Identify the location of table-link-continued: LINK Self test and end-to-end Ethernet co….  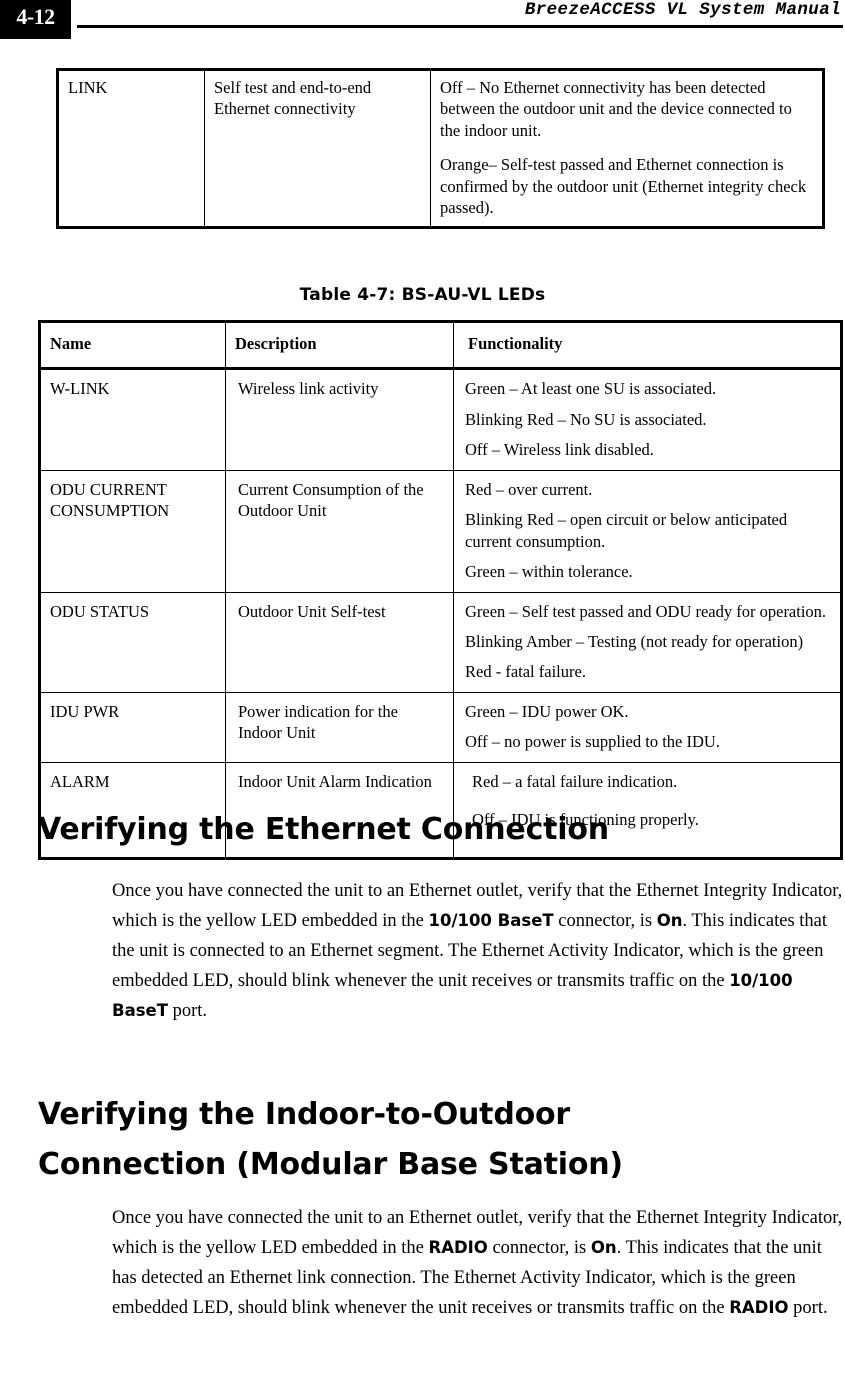
(440, 148).